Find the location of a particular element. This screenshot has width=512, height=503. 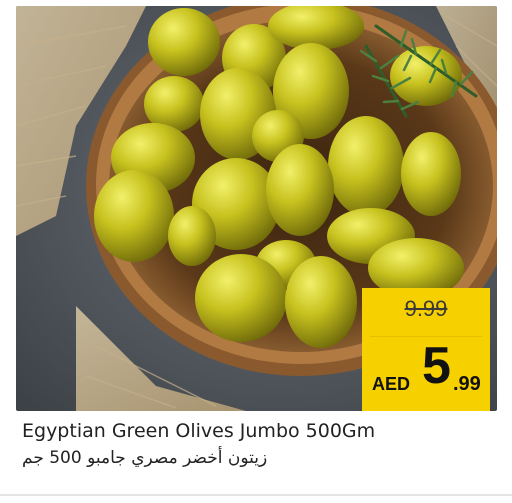

price-tag: 9.99 AED 5 .99 is located at coordinates (426, 349).